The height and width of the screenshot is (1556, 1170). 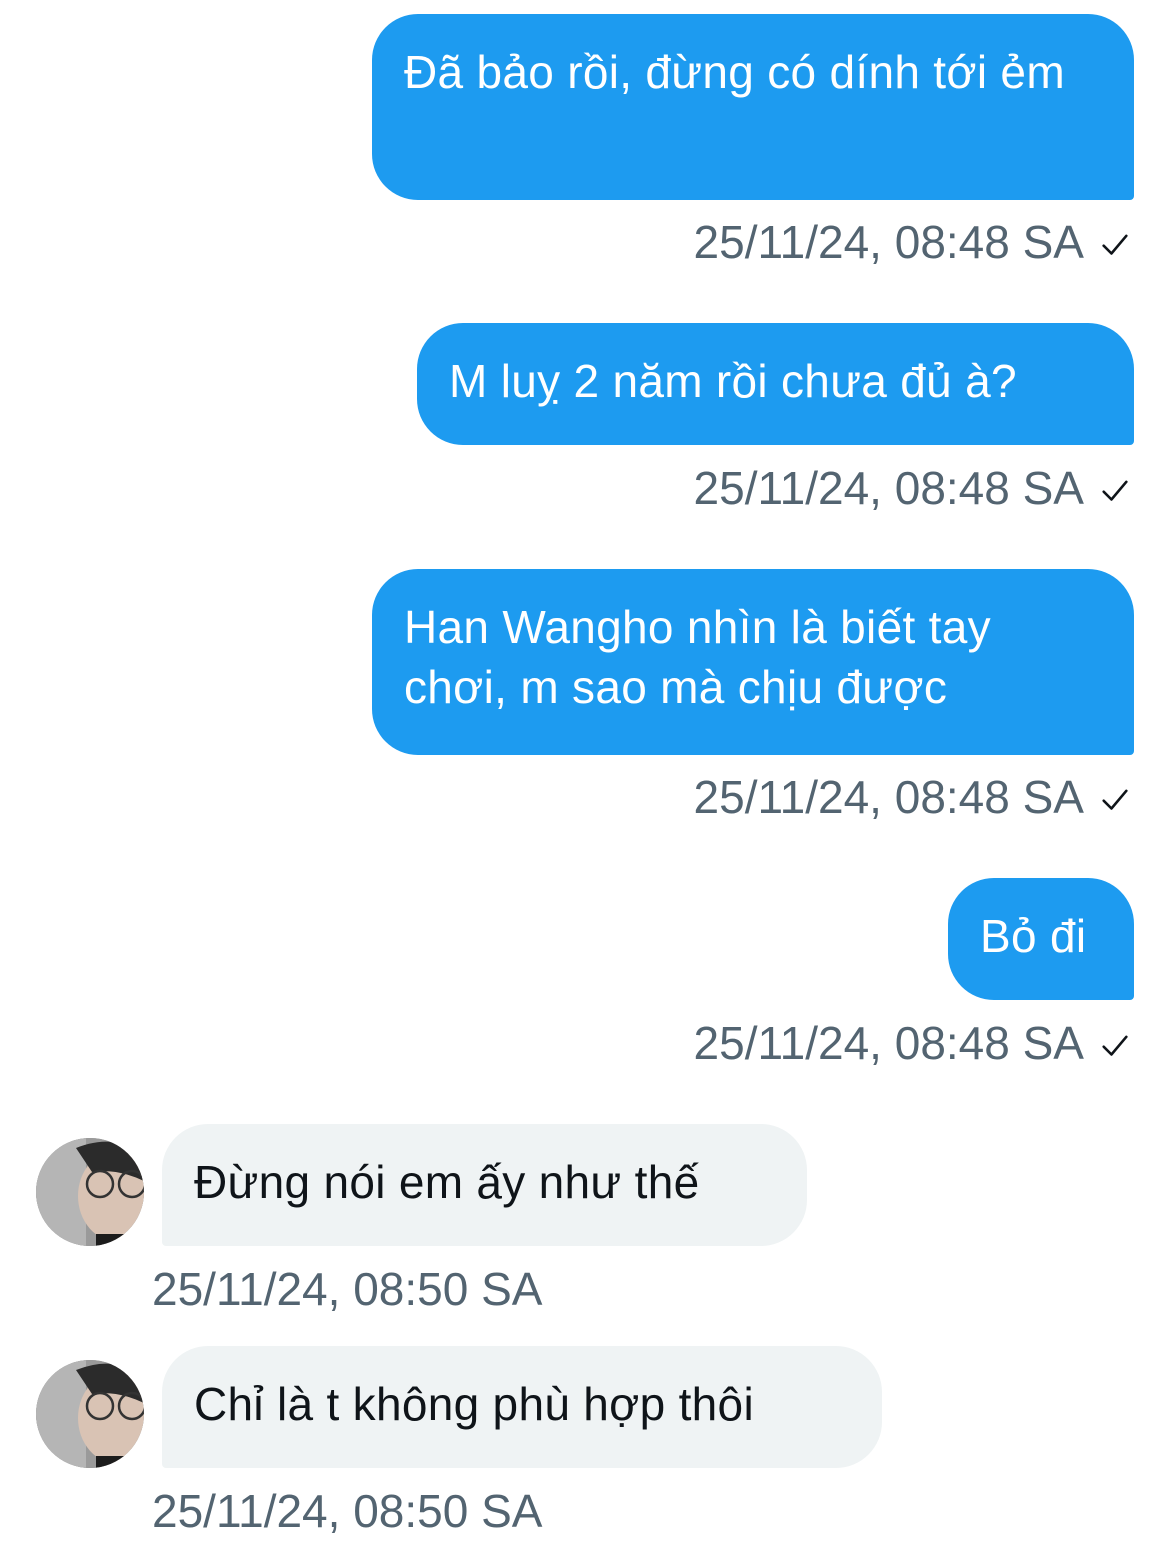 What do you see at coordinates (474, 1404) in the screenshot?
I see `message-text: Chỉ là t không phù hợp thôi` at bounding box center [474, 1404].